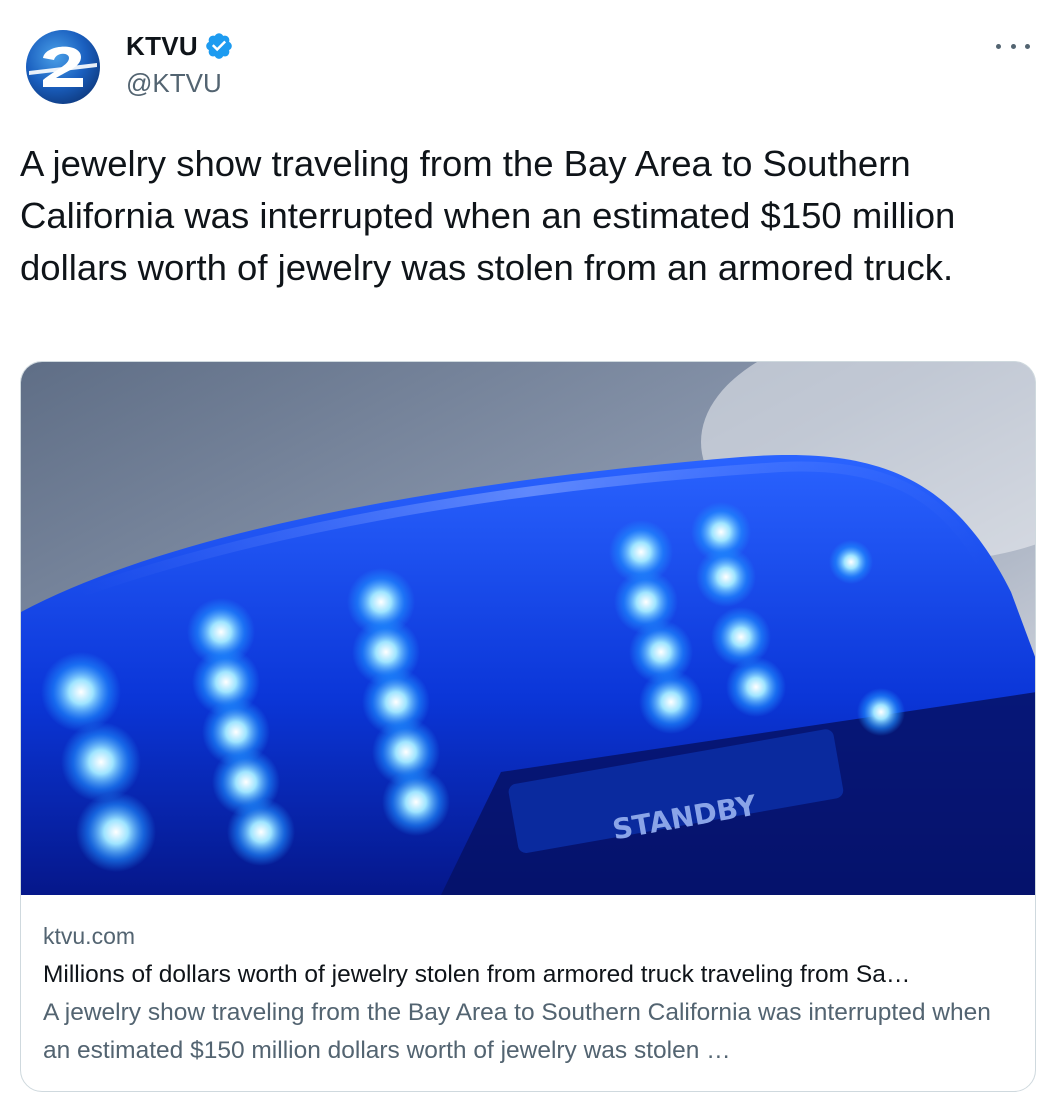  What do you see at coordinates (162, 46) in the screenshot?
I see `display-name: KTVU` at bounding box center [162, 46].